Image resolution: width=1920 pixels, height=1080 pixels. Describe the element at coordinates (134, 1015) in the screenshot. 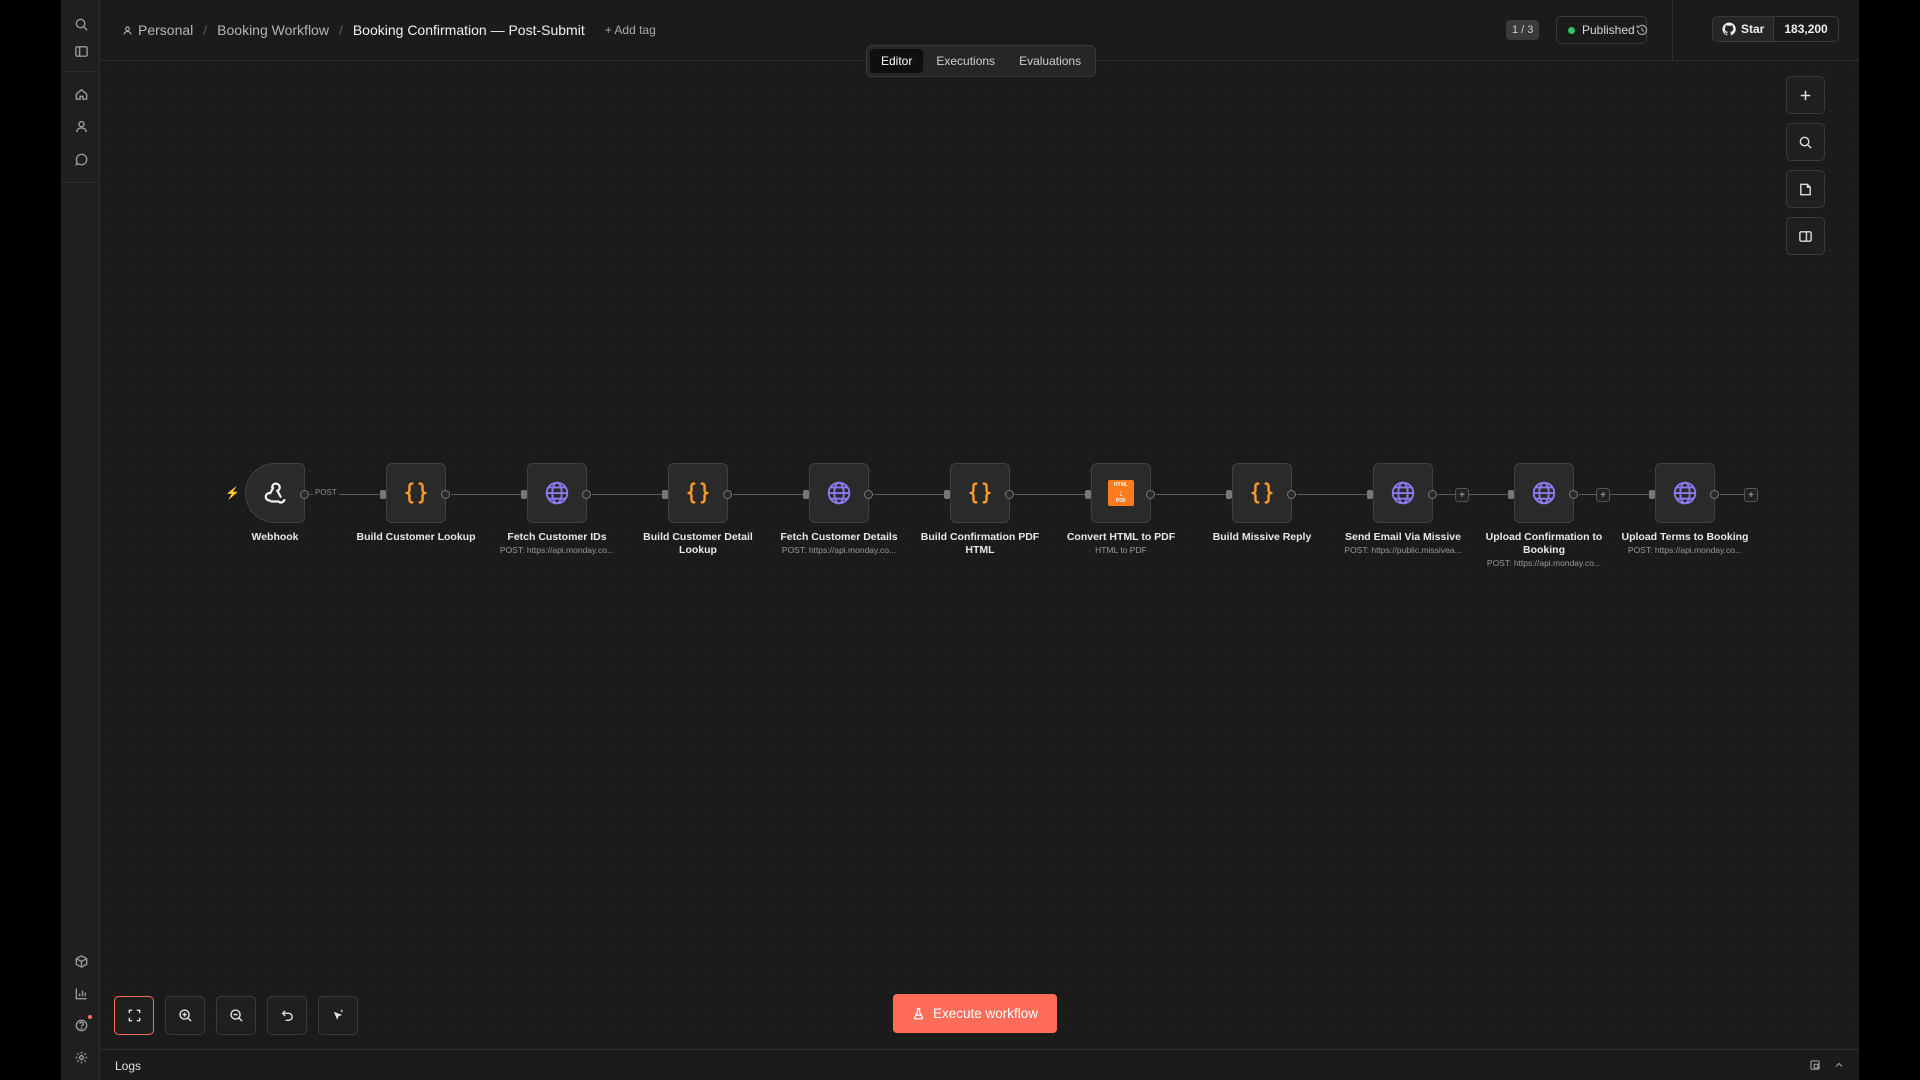

I see `fit-view-button` at that location.